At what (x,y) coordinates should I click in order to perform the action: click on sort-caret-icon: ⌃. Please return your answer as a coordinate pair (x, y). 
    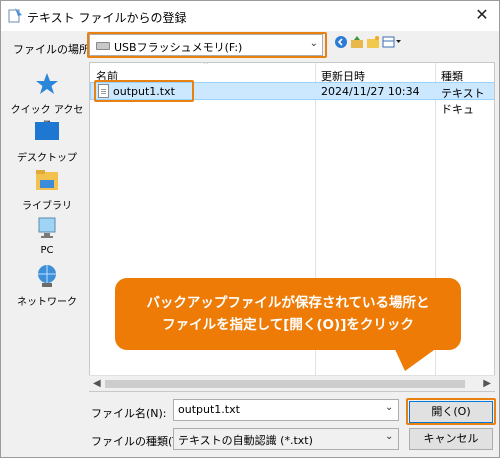
    Looking at the image, I should click on (206, 66).